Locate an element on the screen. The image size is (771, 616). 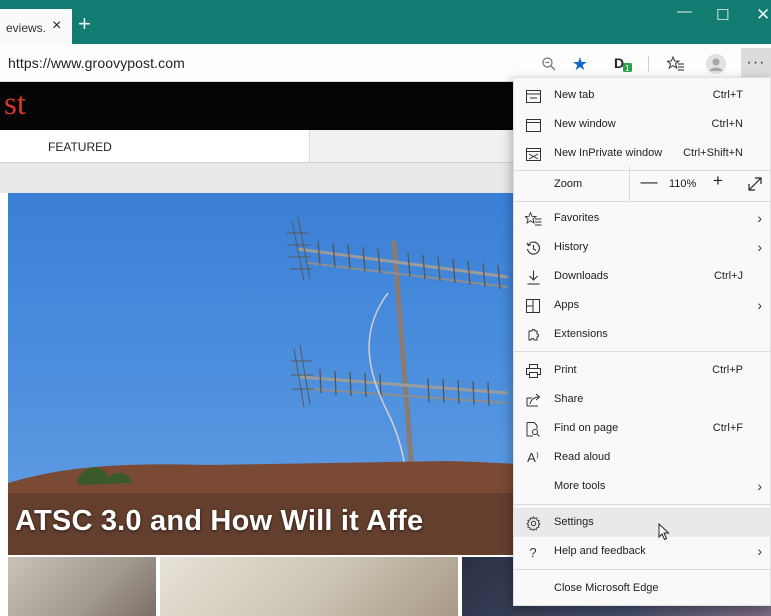
menu-item-downloads: Downloads Ctrl+J is located at coordinates (642, 276).